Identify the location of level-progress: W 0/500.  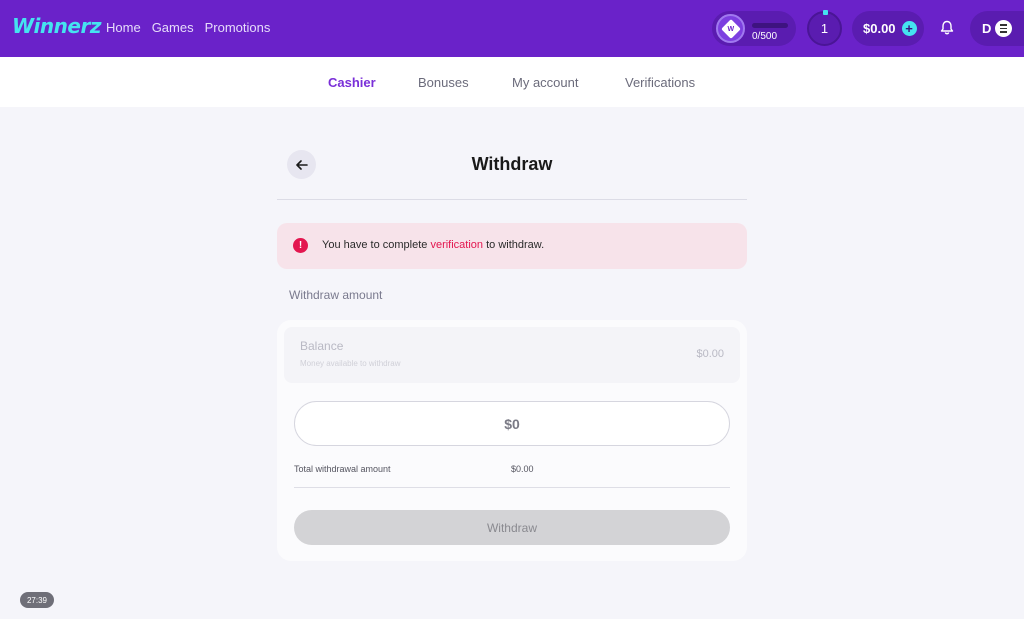
(754, 28).